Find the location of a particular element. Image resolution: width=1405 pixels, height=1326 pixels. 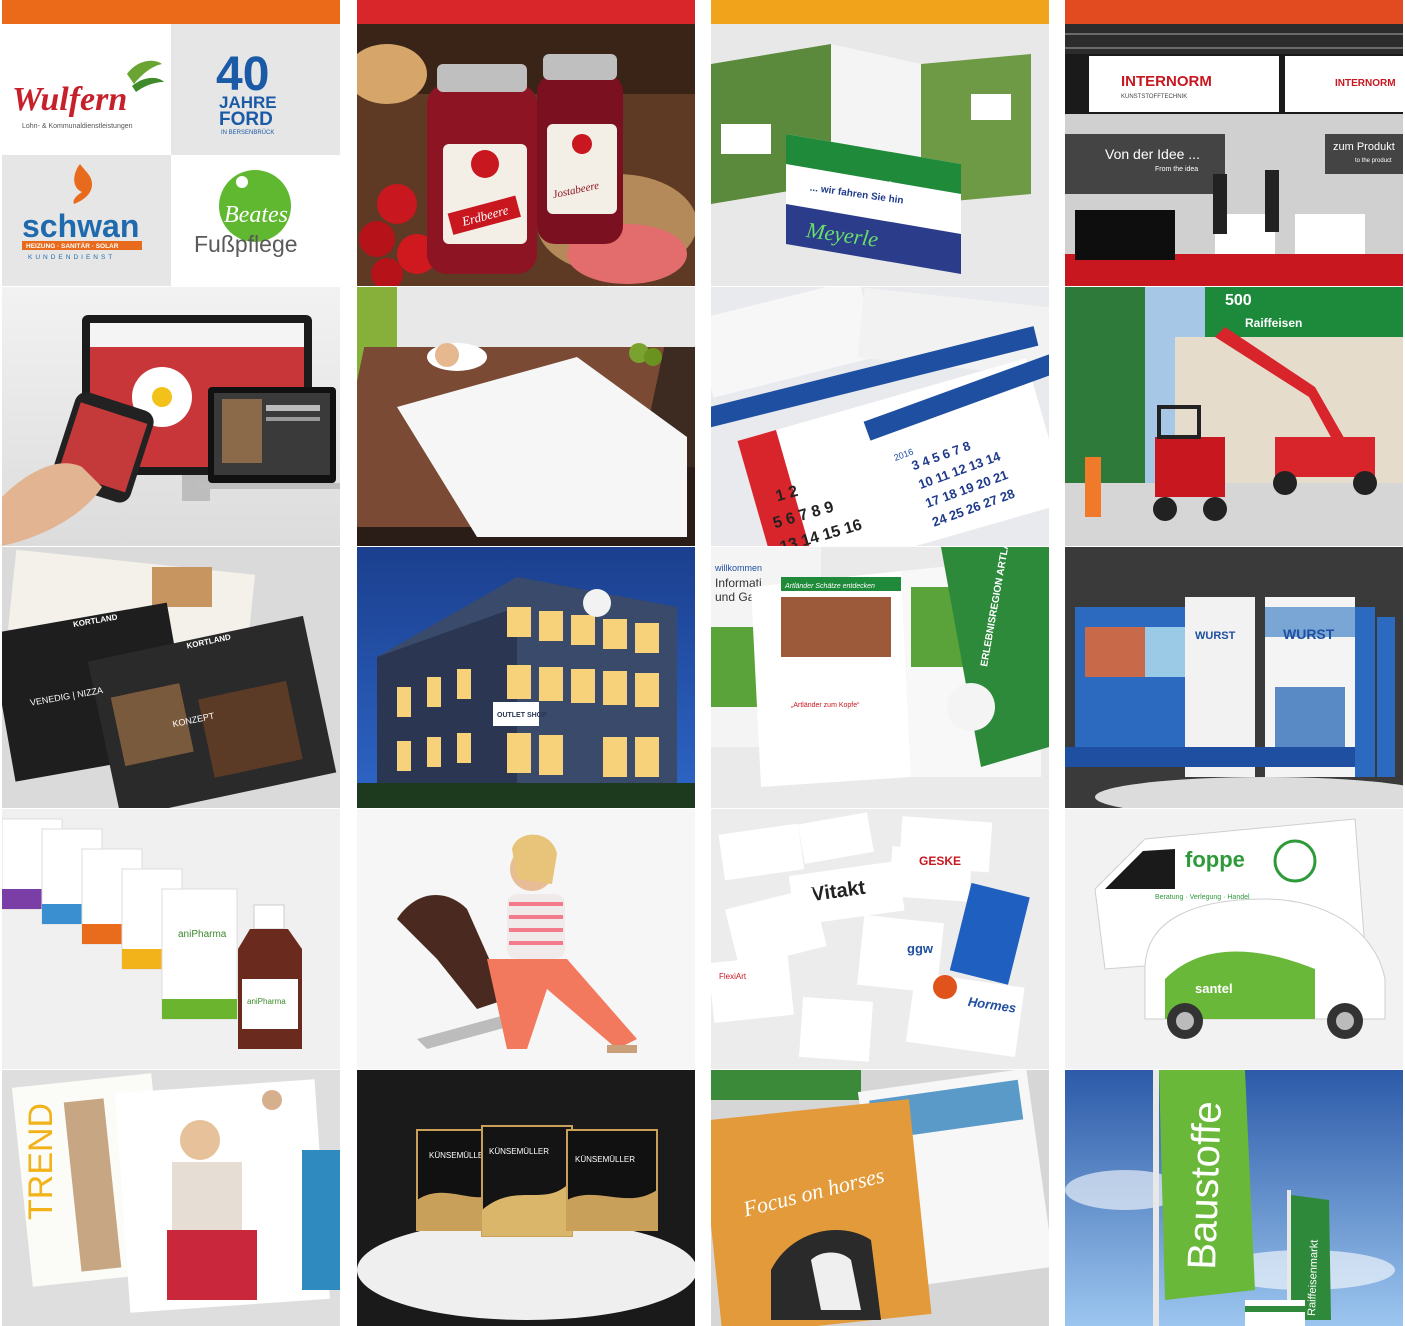

van-brand: foppe is located at coordinates (1215, 859).